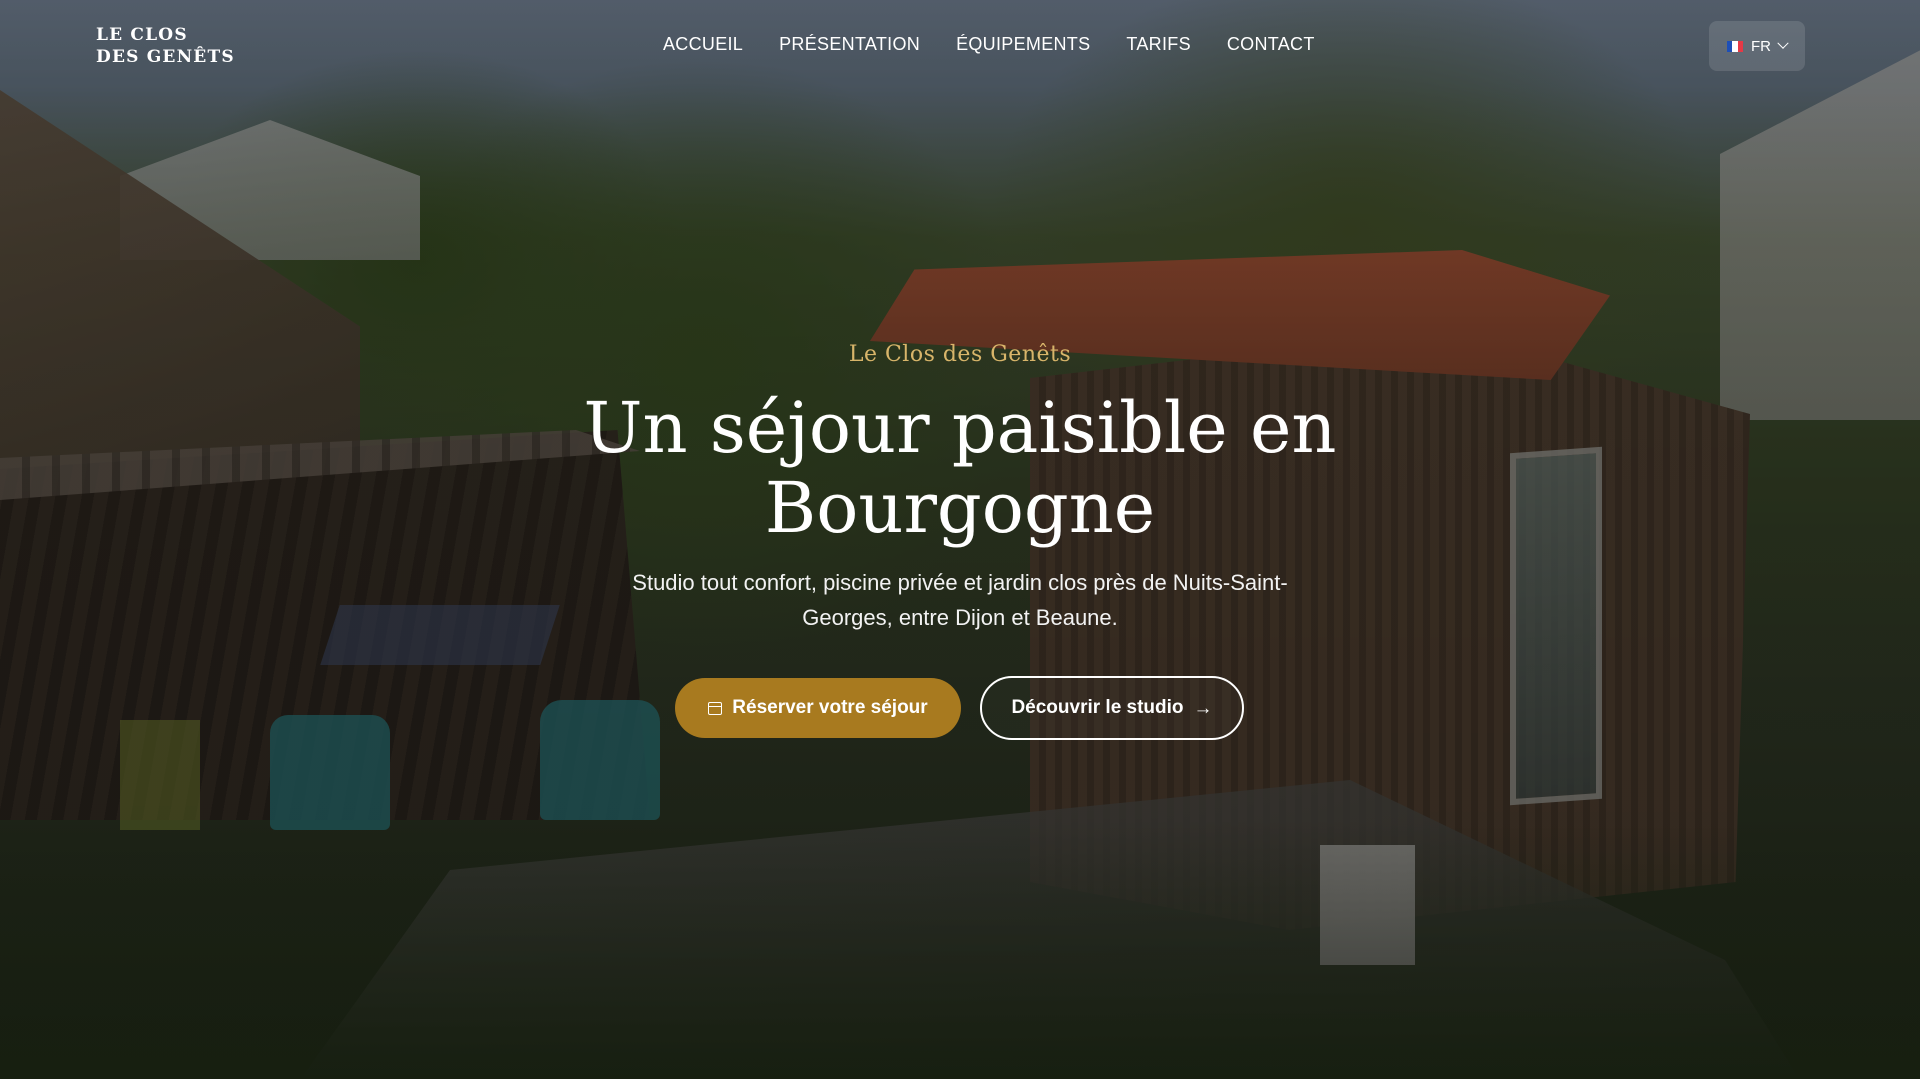  I want to click on nav-item-accueil: ACCUEIL, so click(703, 44).